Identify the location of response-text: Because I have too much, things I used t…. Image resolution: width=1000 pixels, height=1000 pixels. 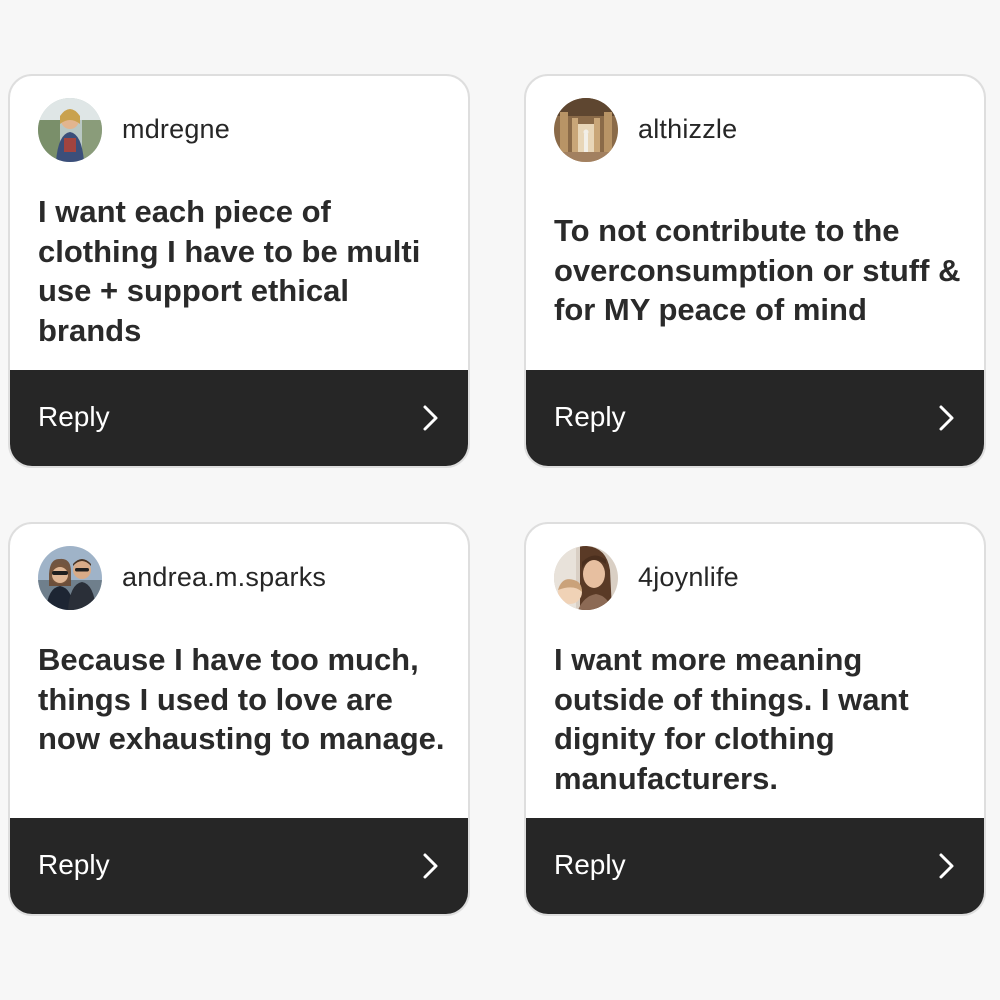
(241, 699).